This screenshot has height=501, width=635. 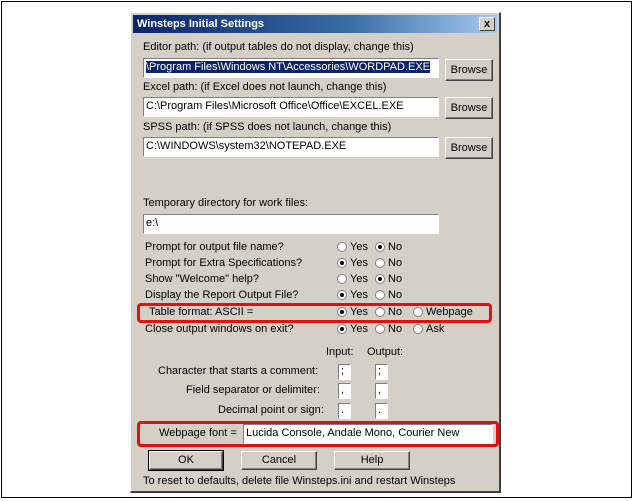 I want to click on separator-label: Field separator or delimiter:, so click(x=253, y=390).